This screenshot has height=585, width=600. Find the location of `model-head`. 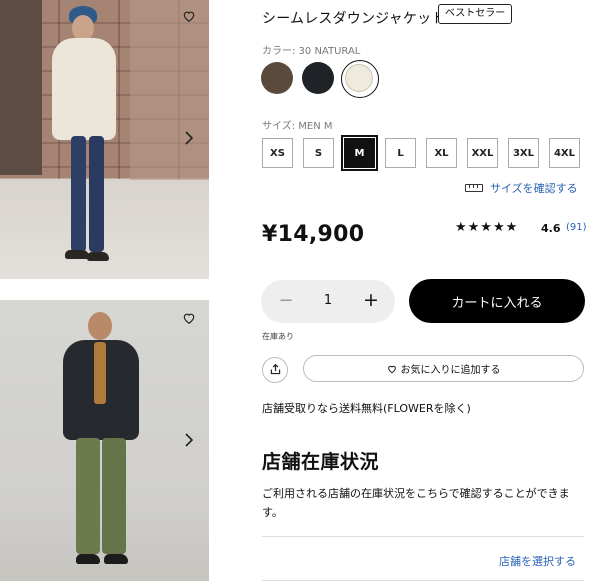

model-head is located at coordinates (100, 326).